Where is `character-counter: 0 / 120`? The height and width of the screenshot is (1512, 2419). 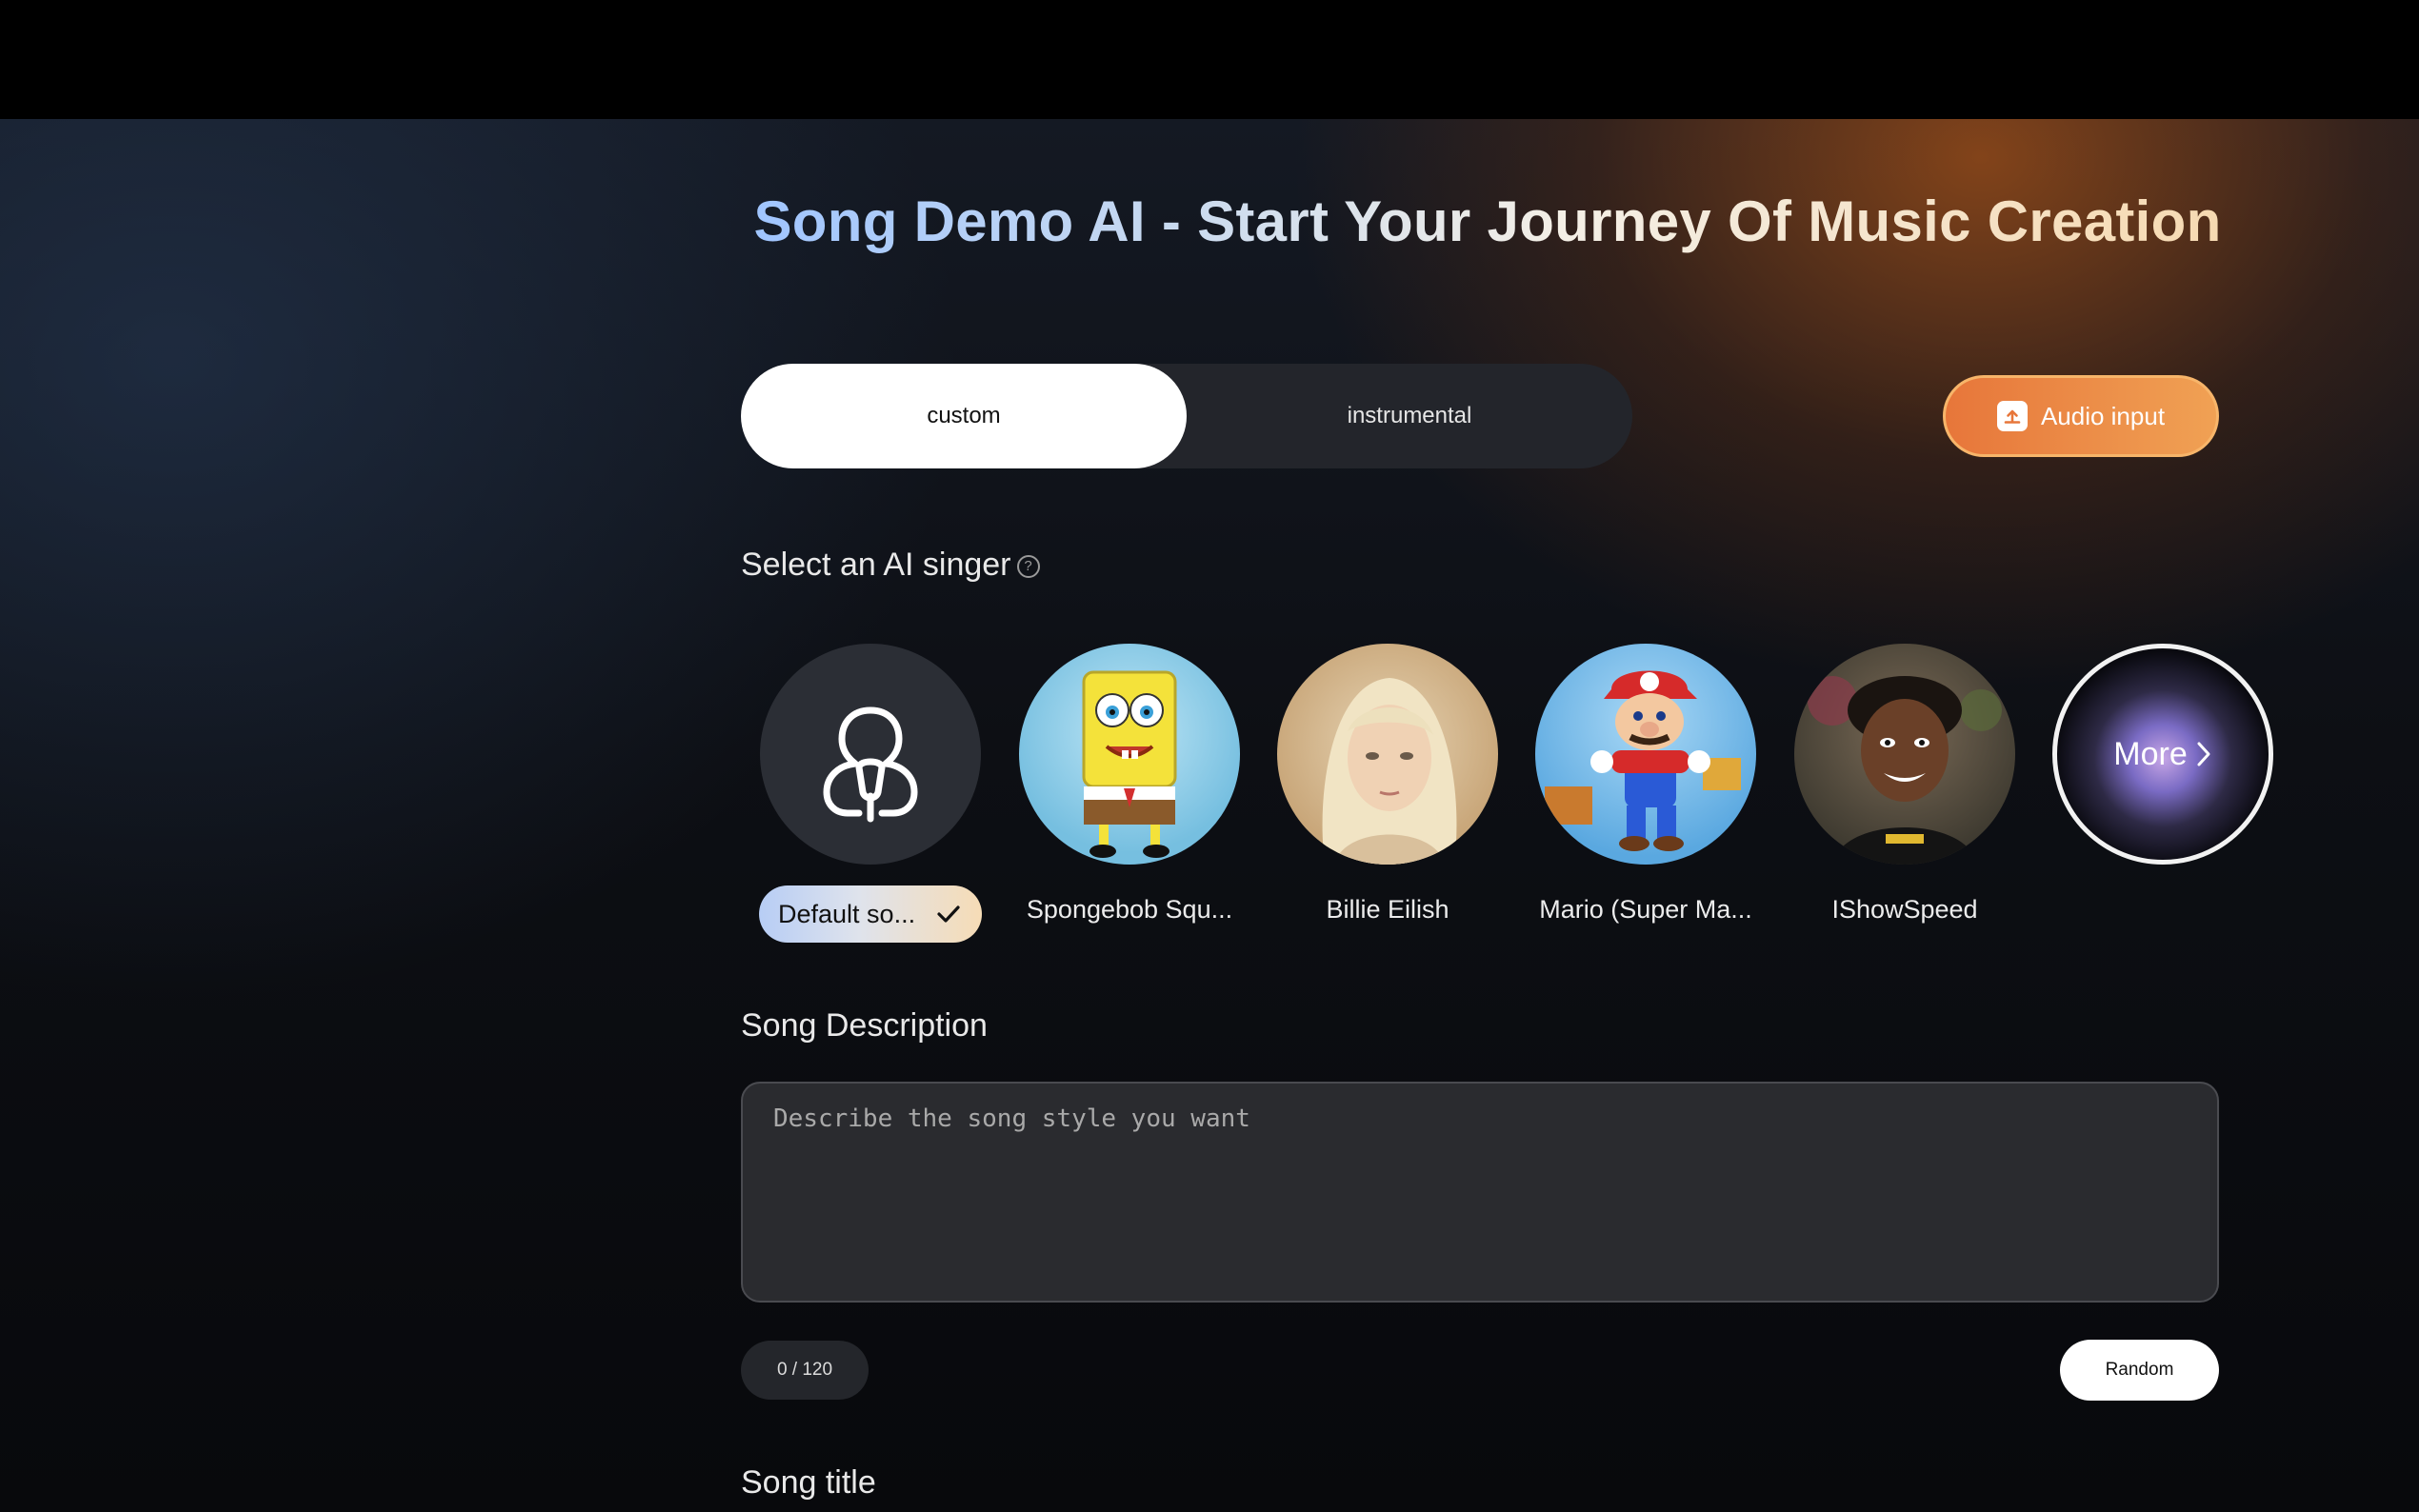
character-counter: 0 / 120 is located at coordinates (805, 1370).